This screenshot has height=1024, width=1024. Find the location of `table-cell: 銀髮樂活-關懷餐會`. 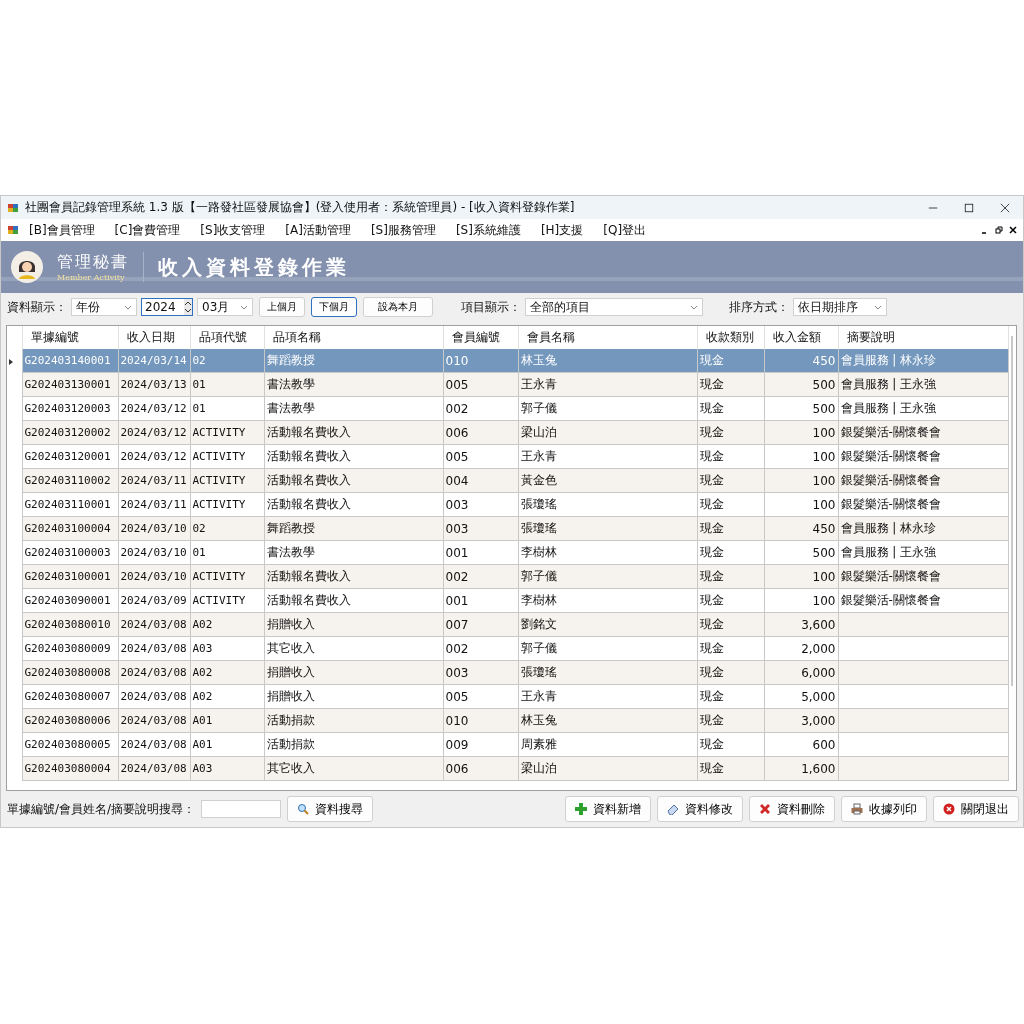

table-cell: 銀髮樂活-關懷餐會 is located at coordinates (890, 576).